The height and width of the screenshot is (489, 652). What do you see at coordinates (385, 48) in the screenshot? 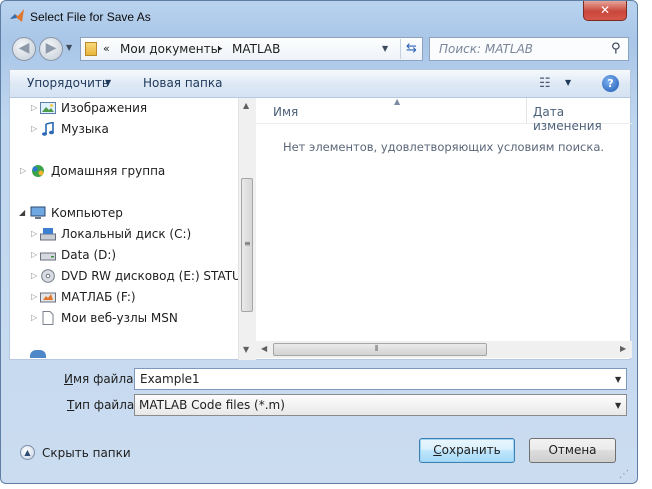
I see `address-dropdown-icon: ▼` at bounding box center [385, 48].